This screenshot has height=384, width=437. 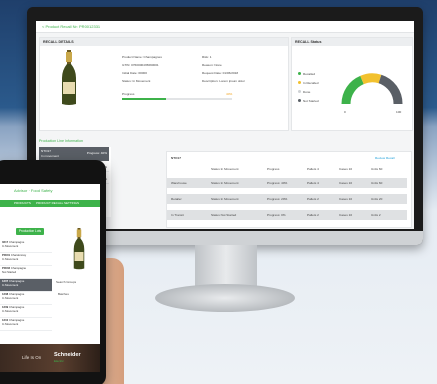 What do you see at coordinates (308, 87) in the screenshot?
I see `status-legend: Recalled In Recalled Done Not Started` at bounding box center [308, 87].